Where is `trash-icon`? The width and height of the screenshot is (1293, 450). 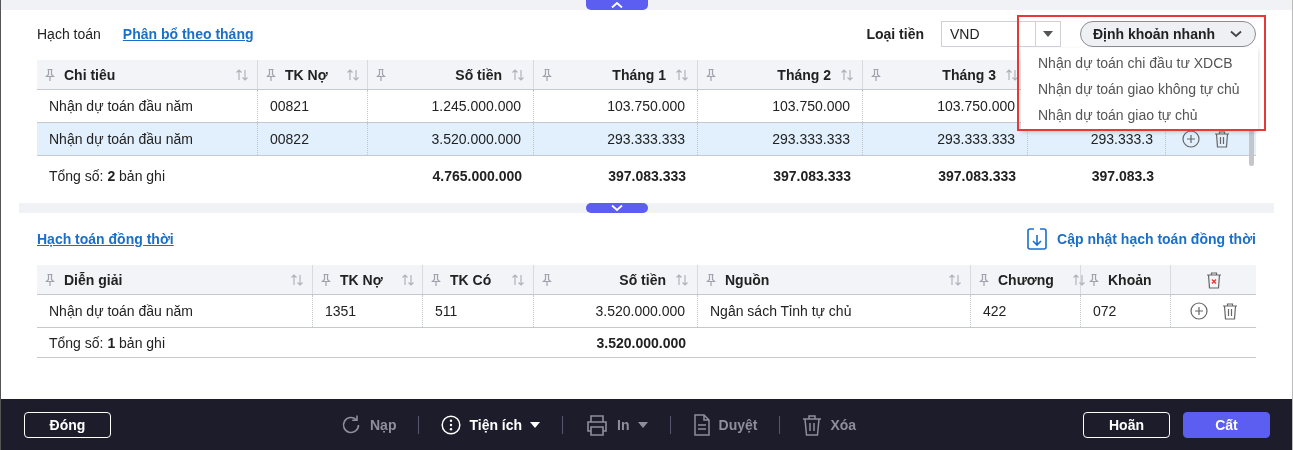 trash-icon is located at coordinates (812, 424).